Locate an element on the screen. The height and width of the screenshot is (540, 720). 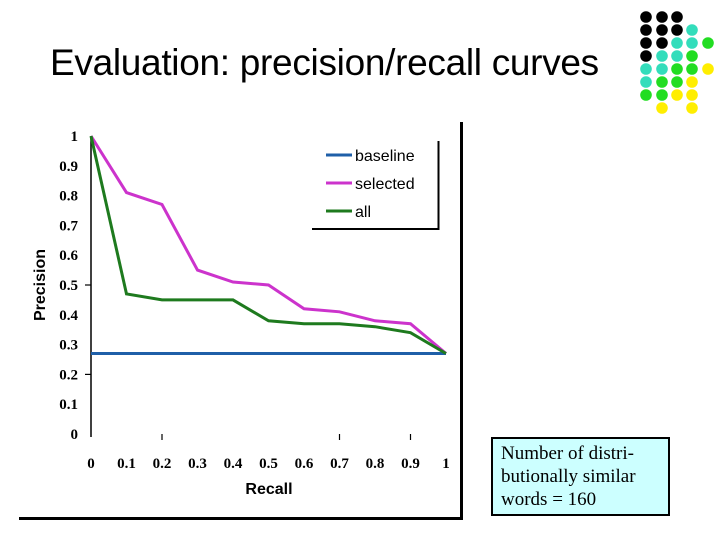
y-tick-label: 0.5 is located at coordinates (68, 286).